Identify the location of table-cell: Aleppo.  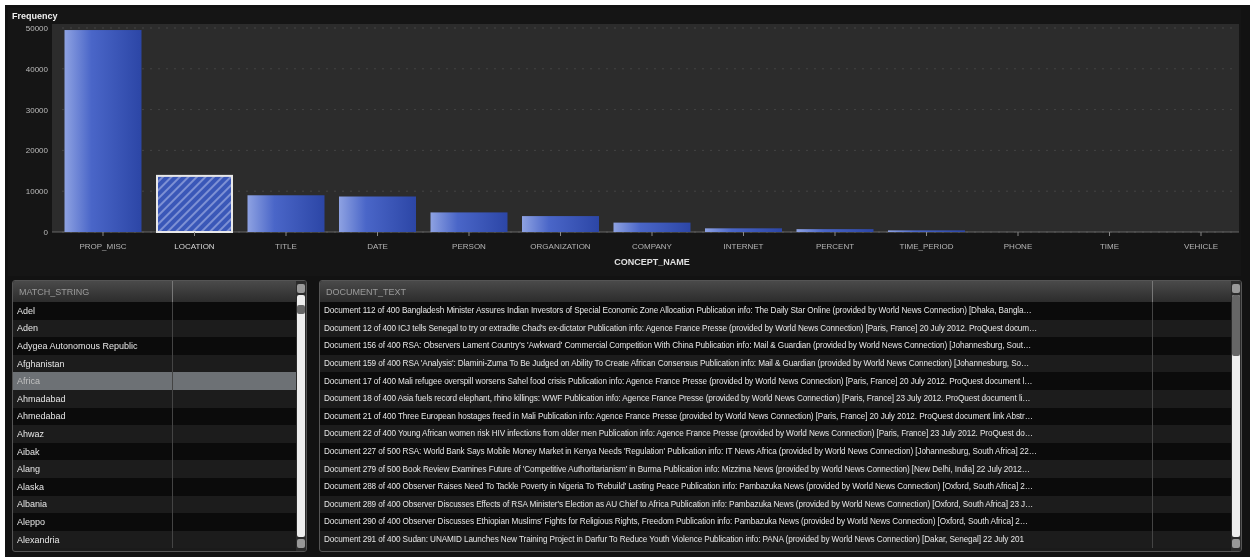
(93, 522).